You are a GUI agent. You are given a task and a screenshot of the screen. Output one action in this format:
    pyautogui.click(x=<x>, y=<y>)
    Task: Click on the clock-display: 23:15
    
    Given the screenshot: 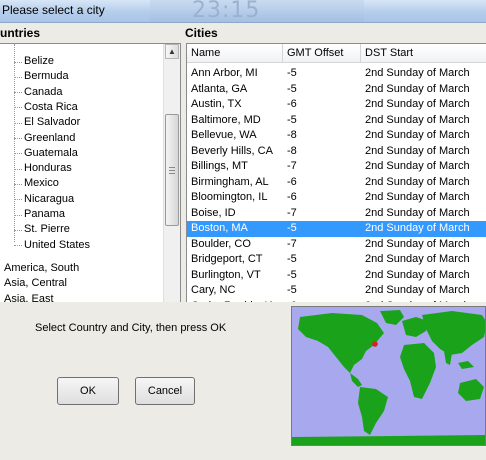 What is the action you would take?
    pyautogui.click(x=257, y=11)
    